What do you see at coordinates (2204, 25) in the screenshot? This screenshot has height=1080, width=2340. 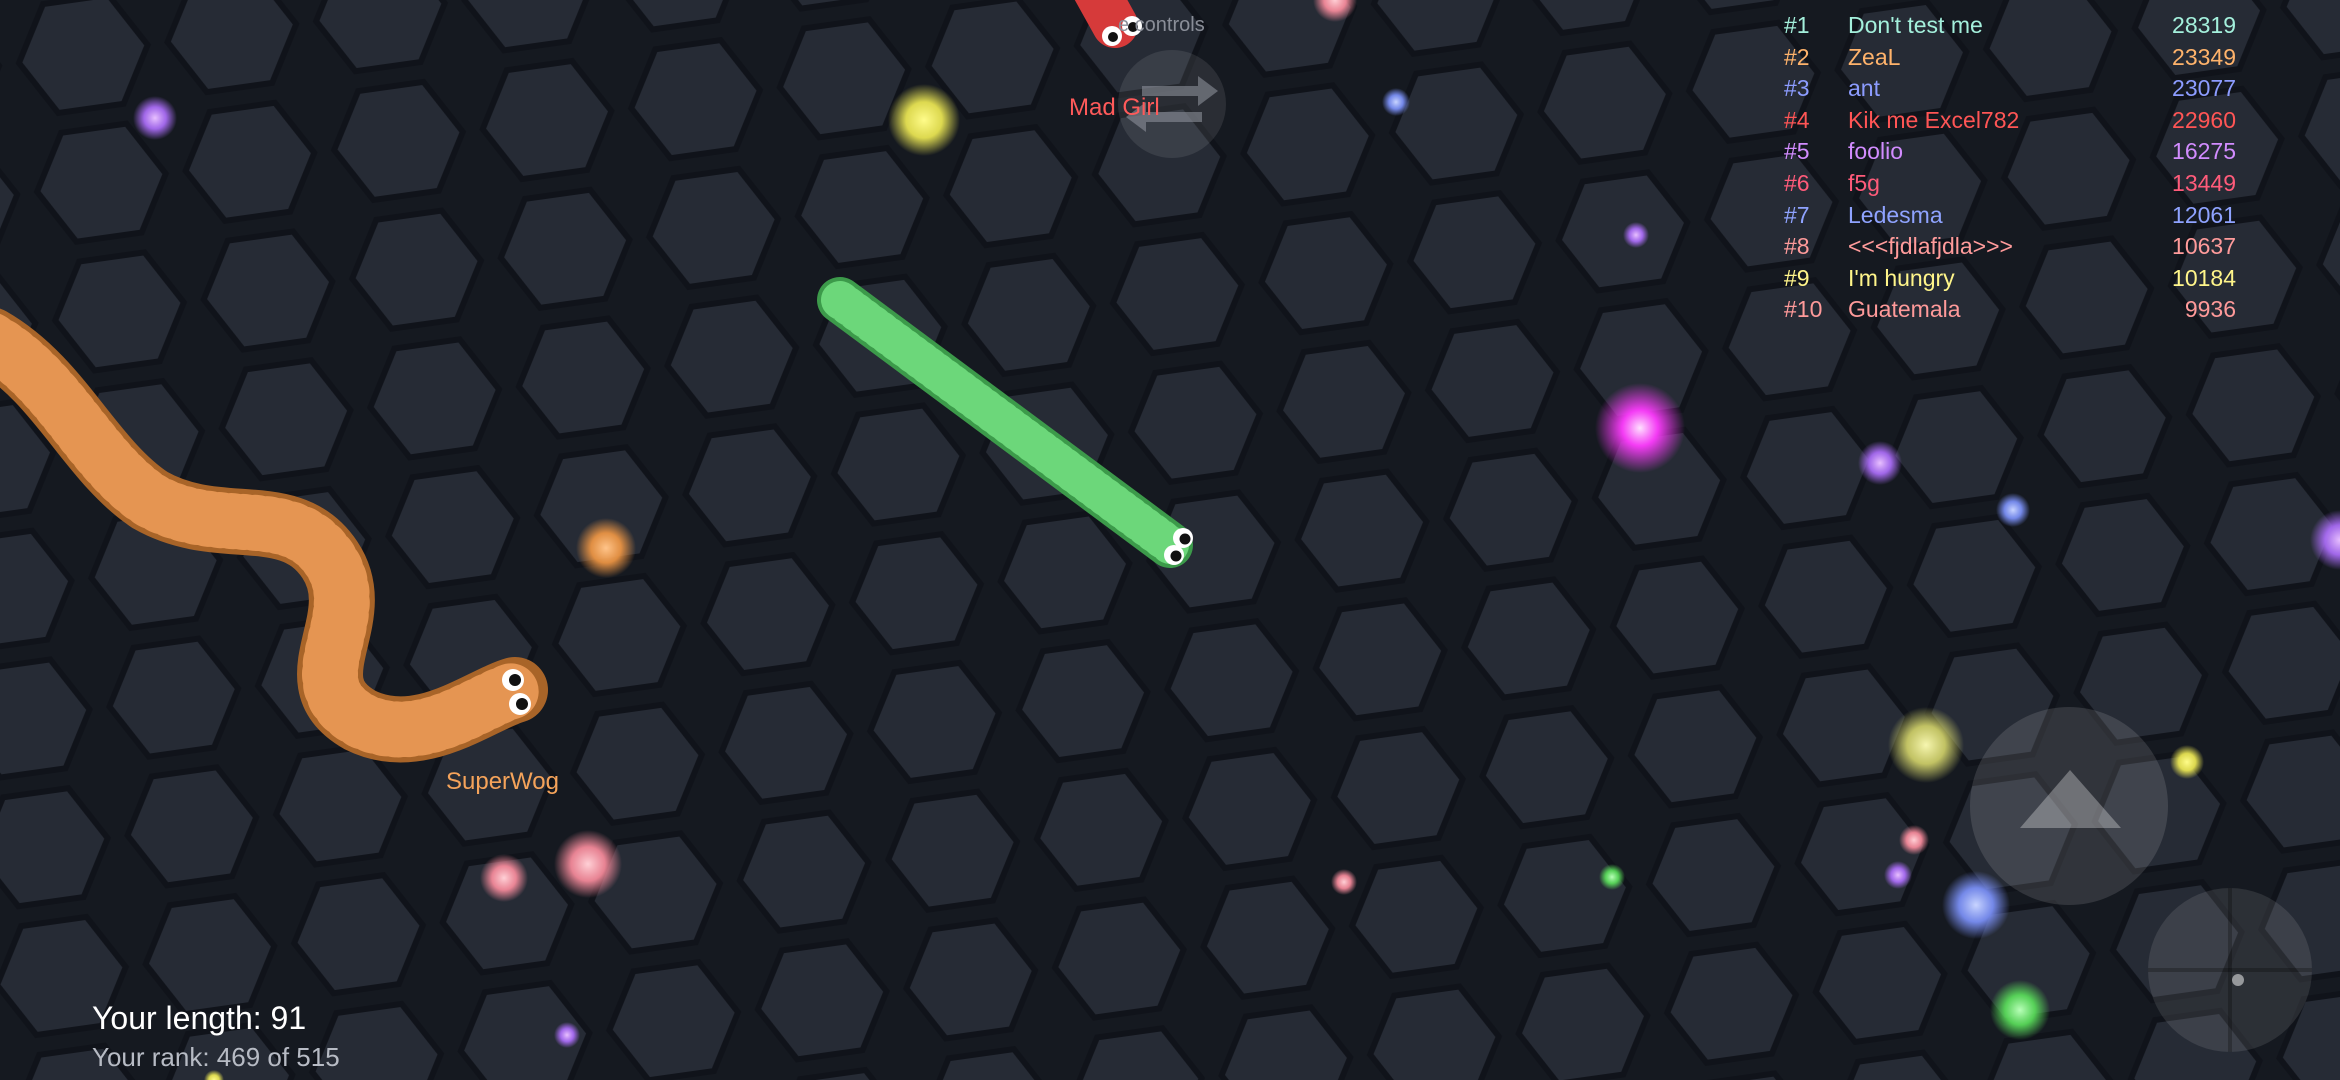 I see `leaderboard-score: 28319` at bounding box center [2204, 25].